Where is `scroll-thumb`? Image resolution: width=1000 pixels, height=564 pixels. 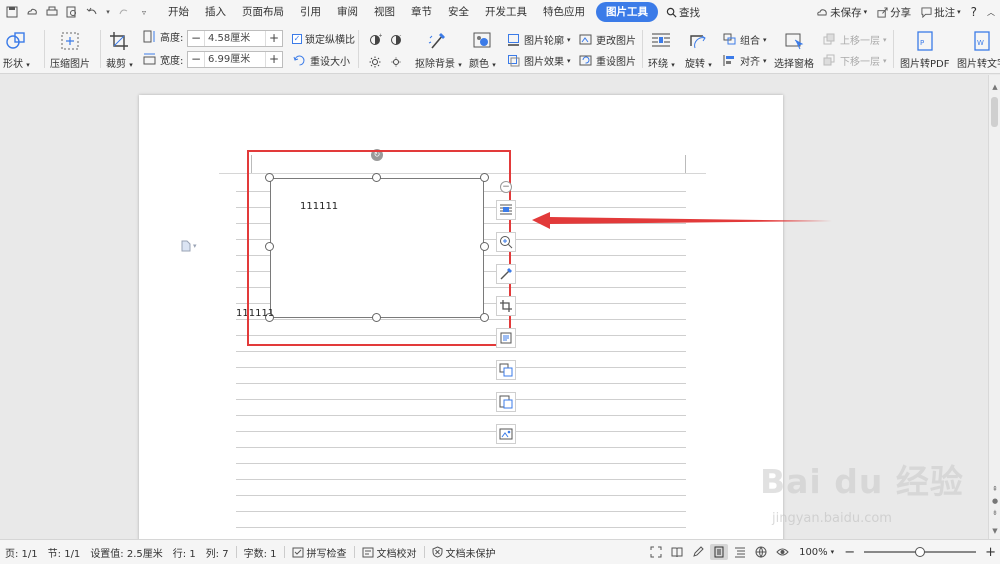
scroll-thumb is located at coordinates (994, 112).